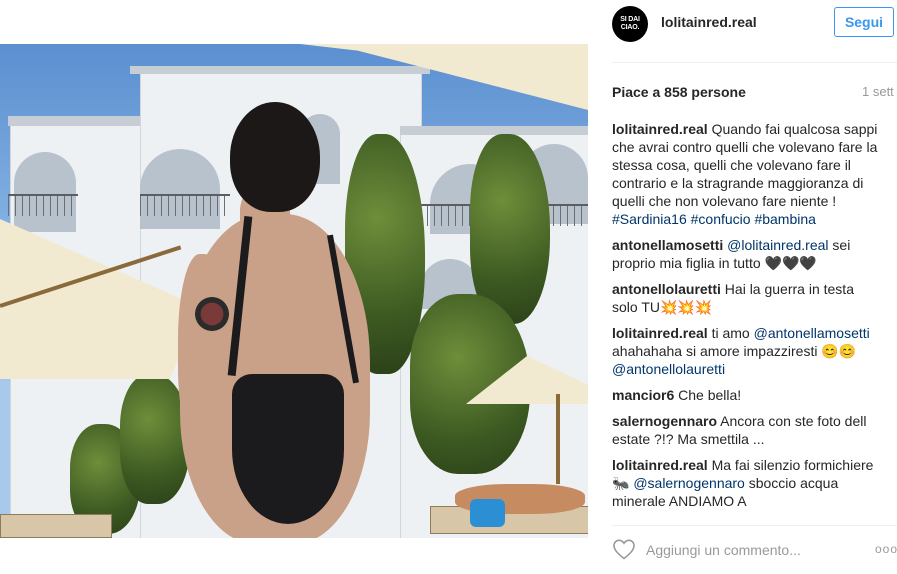 The image size is (897, 574). Describe the element at coordinates (56, 526) in the screenshot. I see `photo-lounger` at that location.